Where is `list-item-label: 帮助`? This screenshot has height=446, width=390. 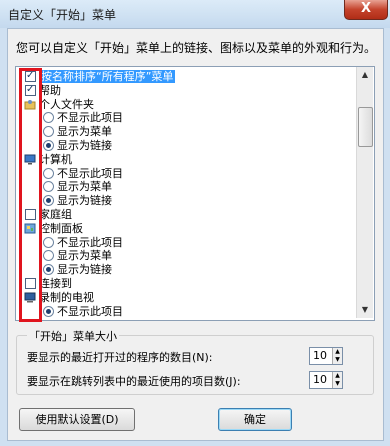 list-item-label: 帮助 is located at coordinates (50, 90).